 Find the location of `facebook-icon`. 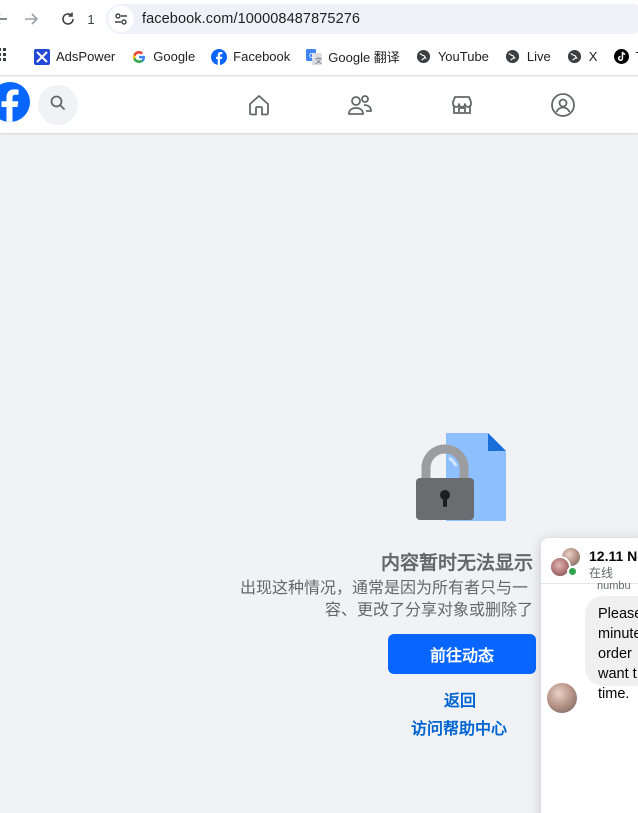

facebook-icon is located at coordinates (219, 56).